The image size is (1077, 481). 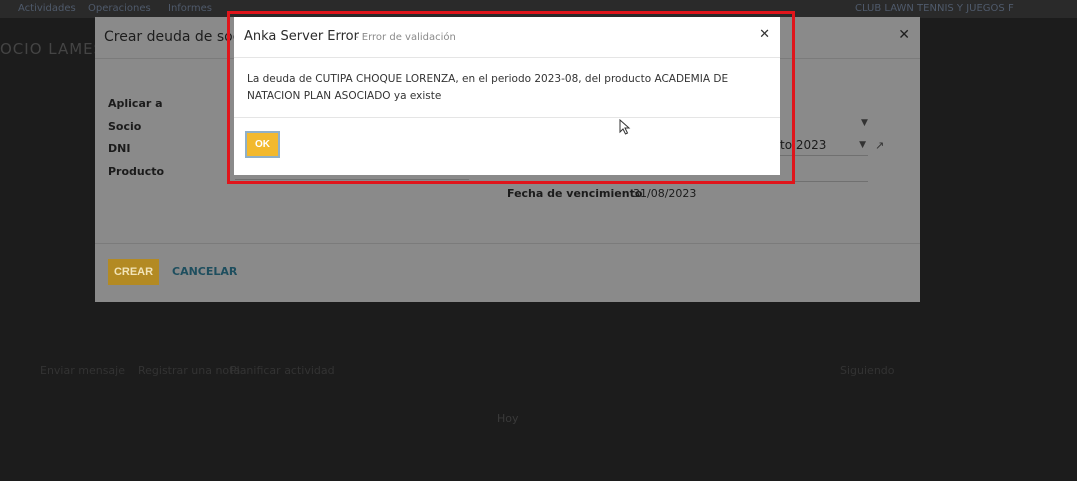 I want to click on due-date-value: 31/08/2023, so click(x=664, y=193).